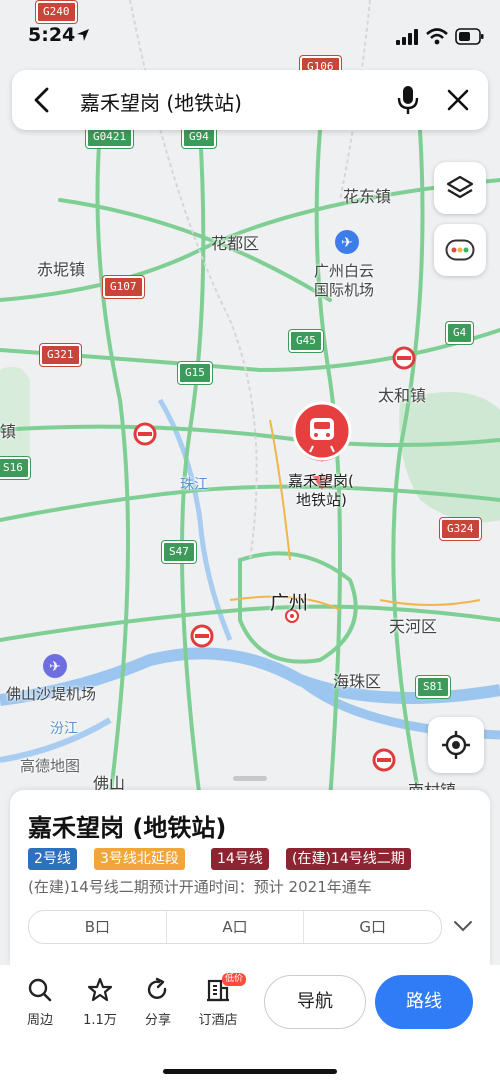  Describe the element at coordinates (407, 37) in the screenshot. I see `signal-icon` at that location.